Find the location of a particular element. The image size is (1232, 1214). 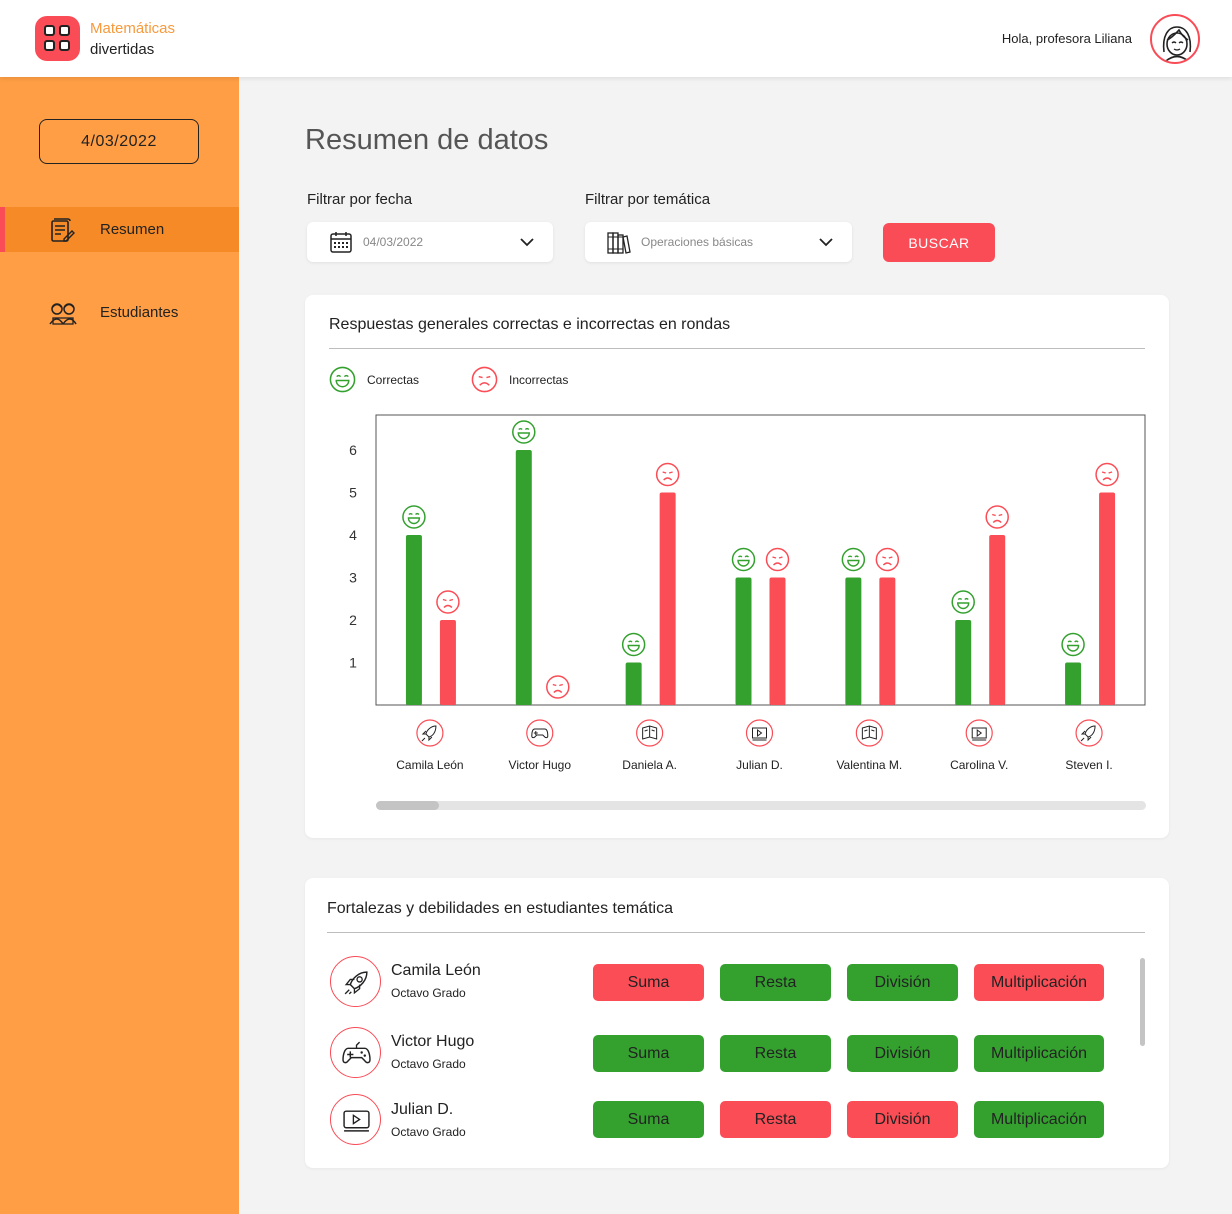

sidebar-item-label: Resumen is located at coordinates (132, 229).